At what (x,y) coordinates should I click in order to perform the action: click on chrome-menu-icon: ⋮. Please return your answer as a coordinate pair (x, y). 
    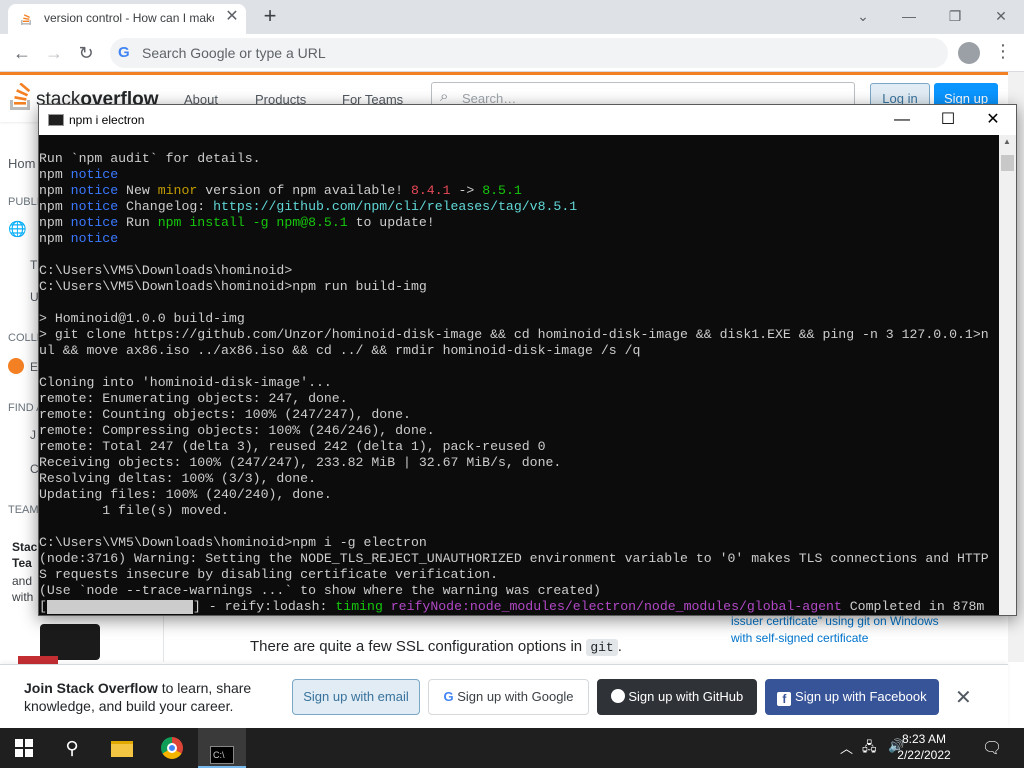
    Looking at the image, I should click on (1003, 51).